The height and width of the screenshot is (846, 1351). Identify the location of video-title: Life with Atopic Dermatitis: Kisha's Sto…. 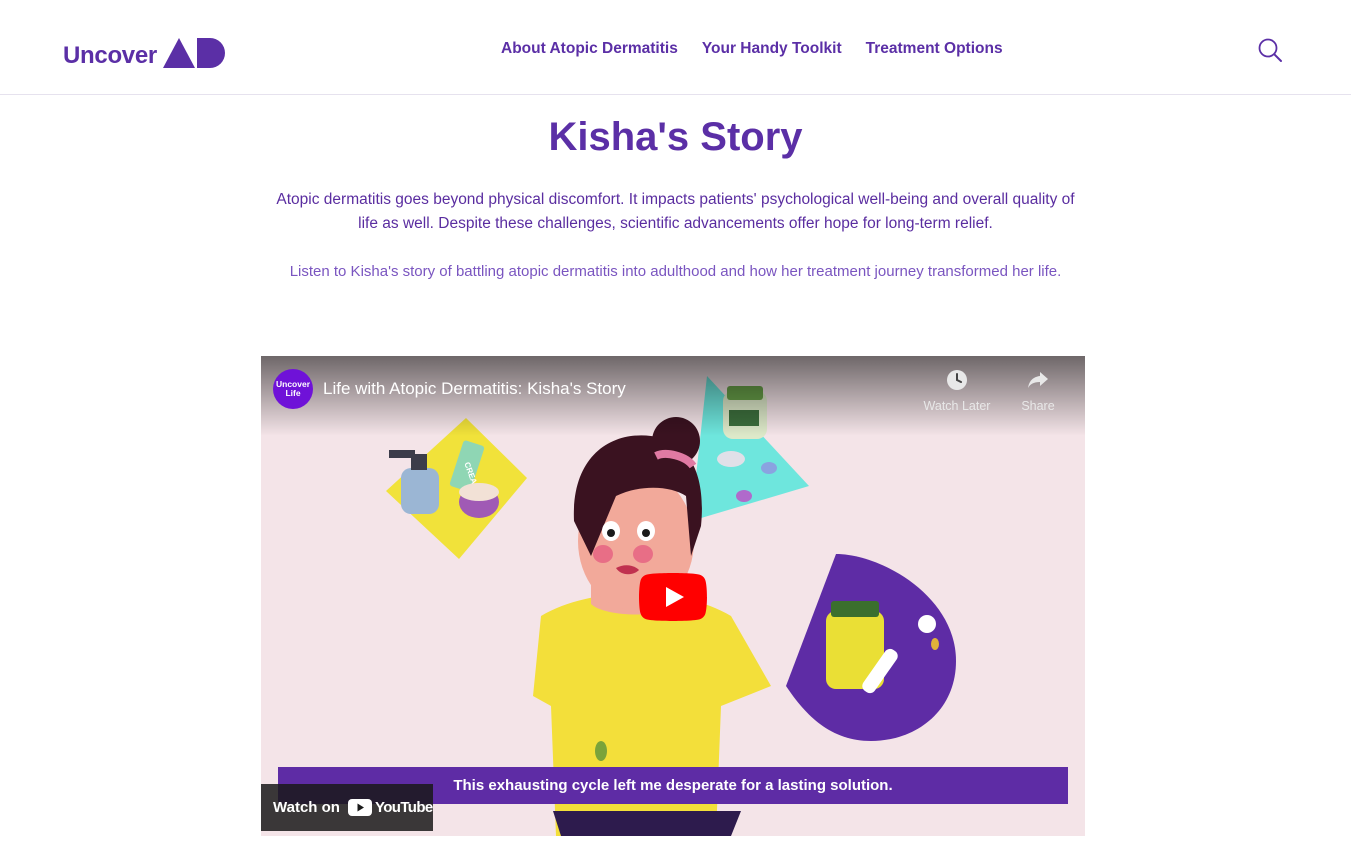
(474, 389).